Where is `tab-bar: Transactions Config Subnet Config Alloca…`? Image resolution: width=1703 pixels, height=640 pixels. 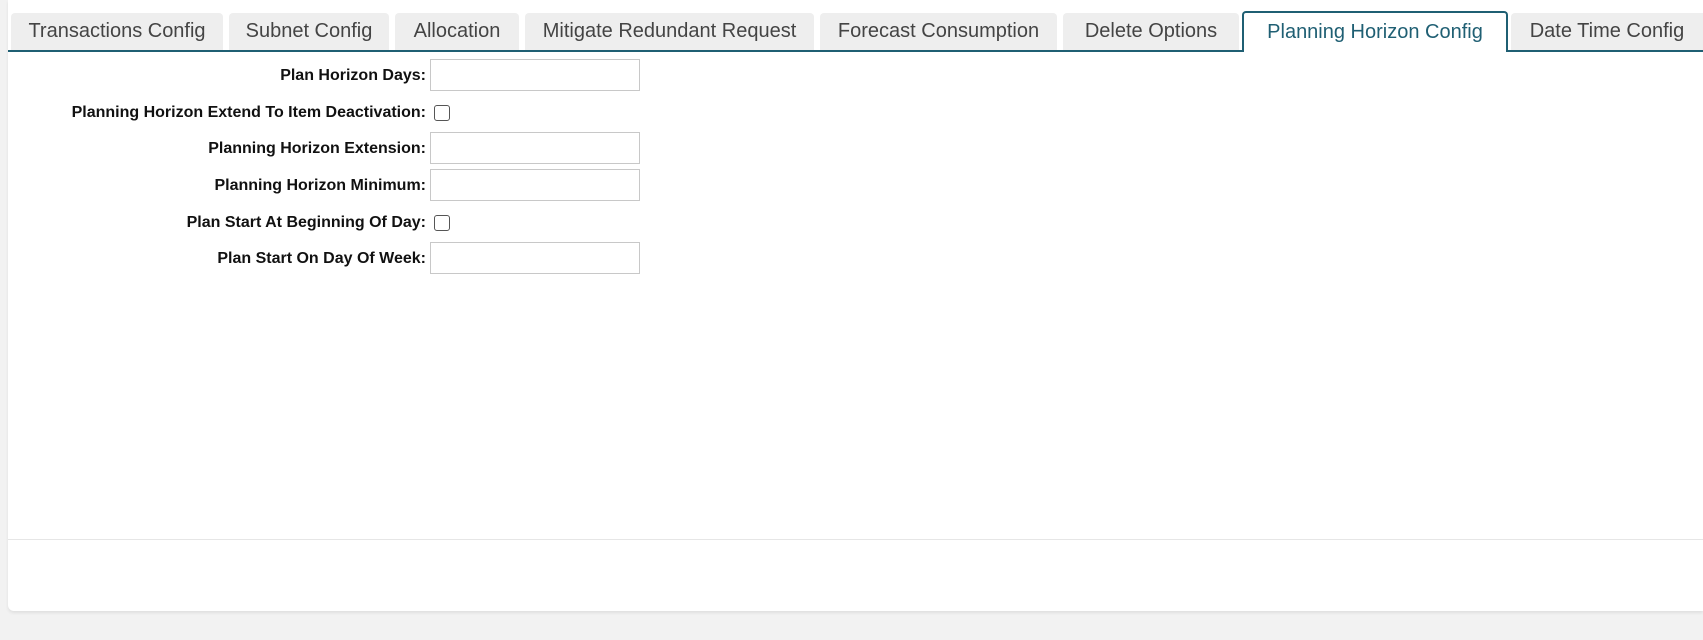 tab-bar: Transactions Config Subnet Config Alloca… is located at coordinates (855, 26).